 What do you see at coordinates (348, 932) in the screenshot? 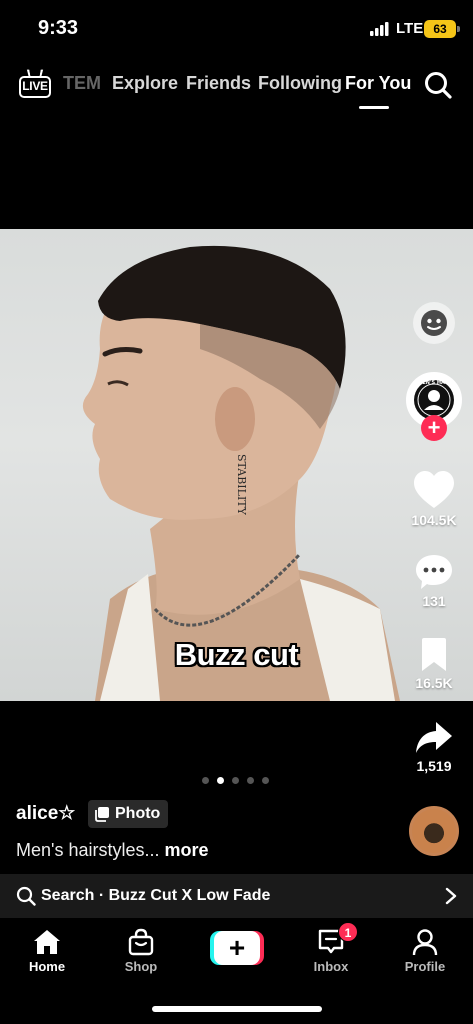
I see `inbox-badge: 1` at bounding box center [348, 932].